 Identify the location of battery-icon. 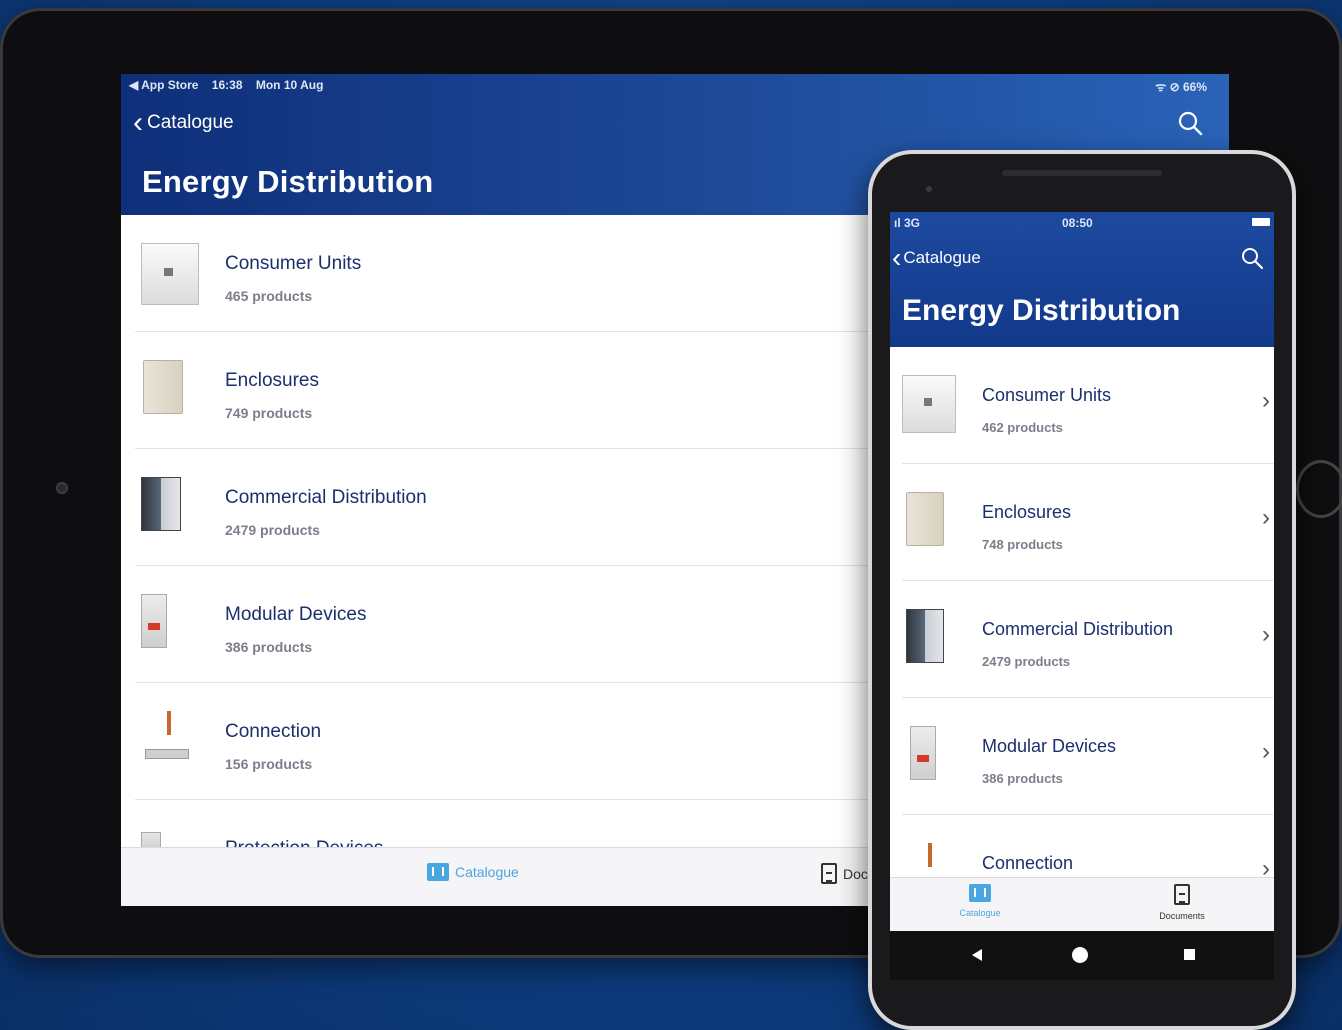
(1261, 222).